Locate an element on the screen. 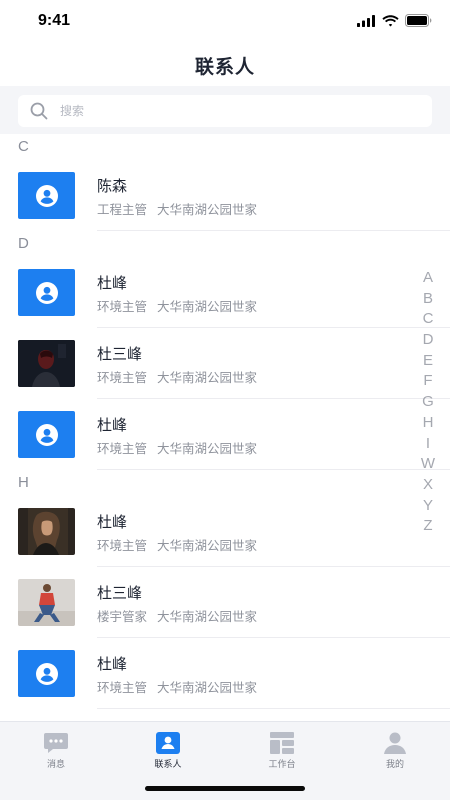 The height and width of the screenshot is (800, 450). index-letter-d: D is located at coordinates (428, 340).